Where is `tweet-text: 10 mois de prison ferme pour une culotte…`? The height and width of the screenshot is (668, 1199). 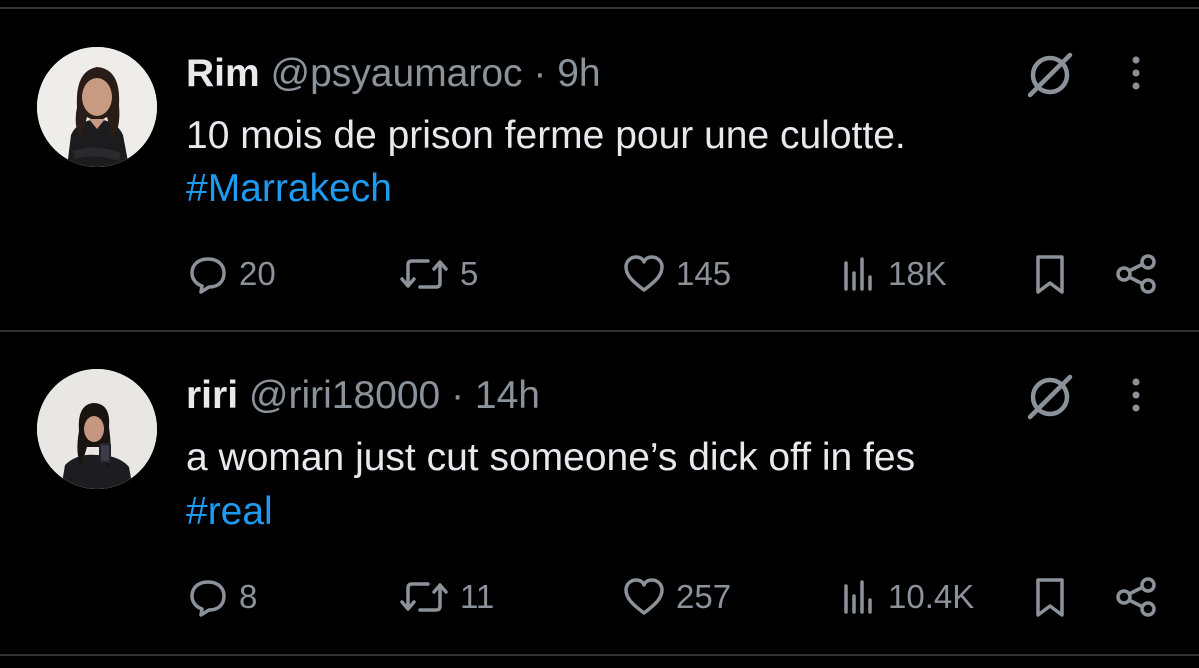
tweet-text: 10 mois de prison ferme pour une culotte… is located at coordinates (546, 135).